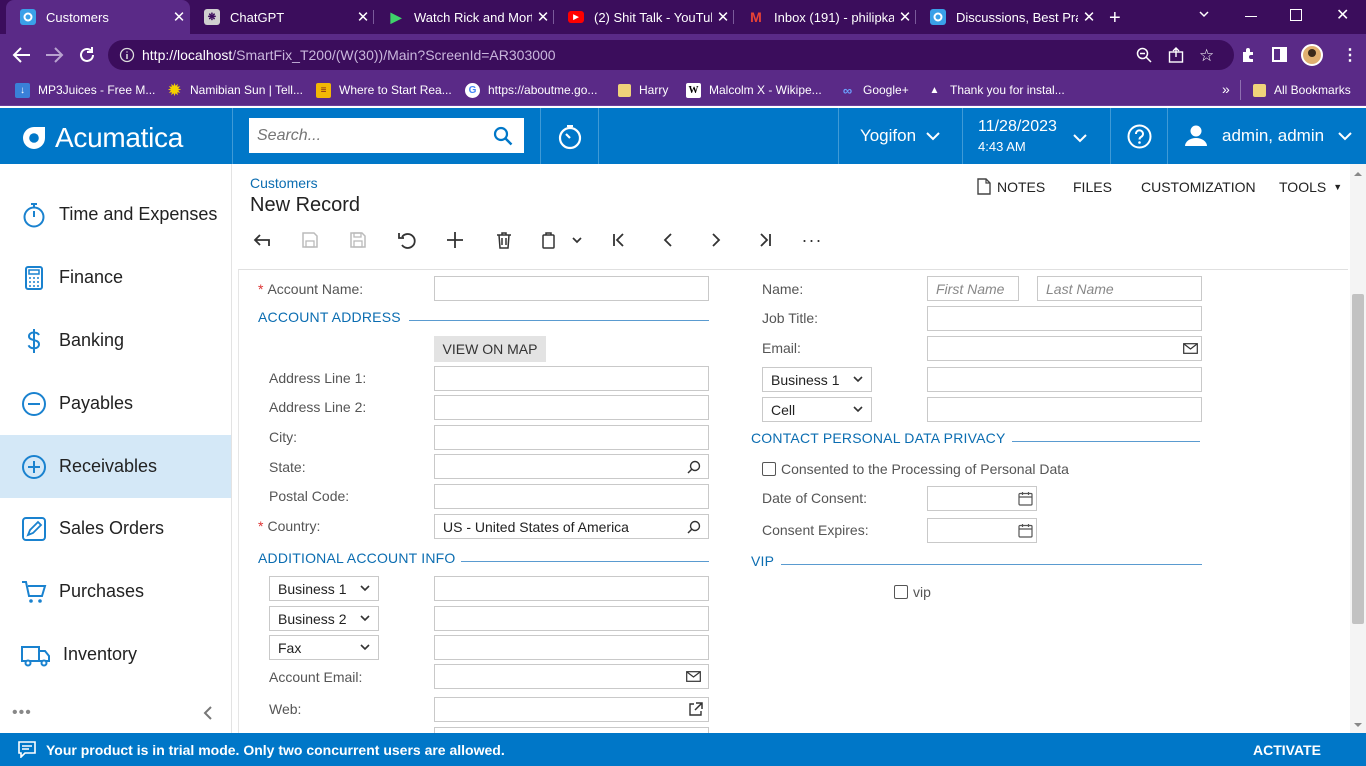  What do you see at coordinates (769, 469) in the screenshot?
I see `consented-checkbox` at bounding box center [769, 469].